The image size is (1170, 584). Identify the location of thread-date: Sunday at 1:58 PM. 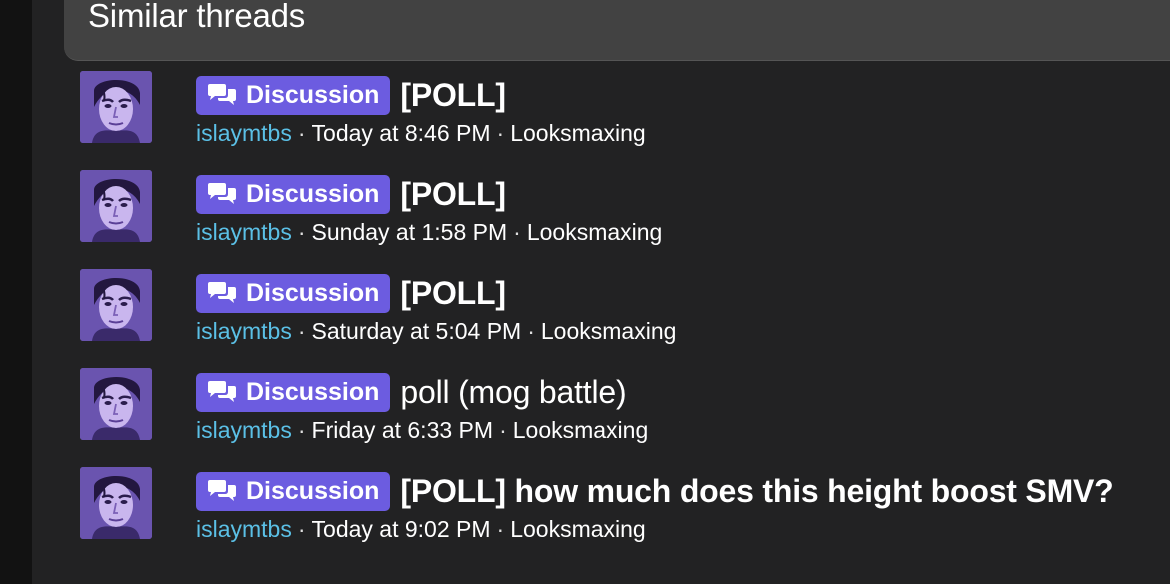
(410, 232).